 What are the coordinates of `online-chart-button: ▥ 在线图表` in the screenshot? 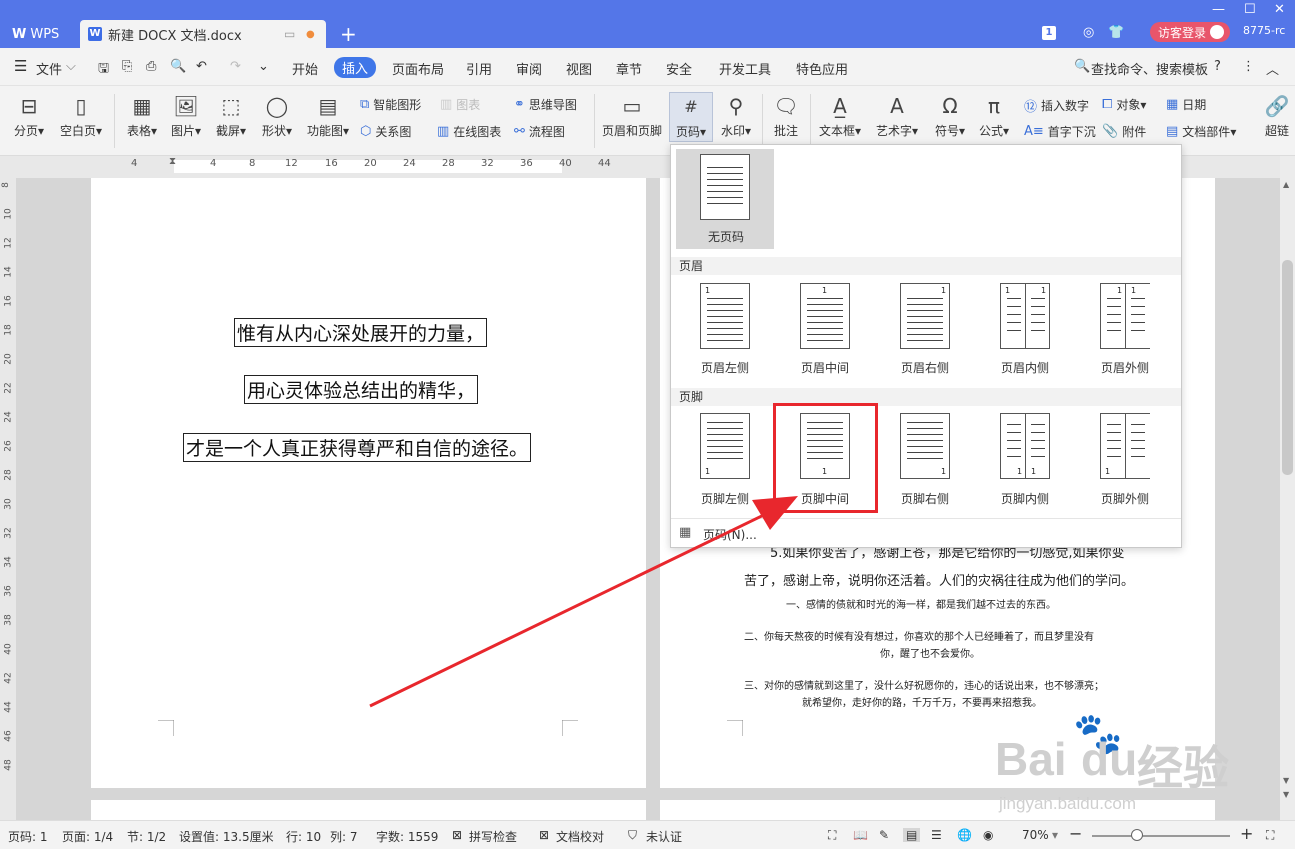 It's located at (469, 131).